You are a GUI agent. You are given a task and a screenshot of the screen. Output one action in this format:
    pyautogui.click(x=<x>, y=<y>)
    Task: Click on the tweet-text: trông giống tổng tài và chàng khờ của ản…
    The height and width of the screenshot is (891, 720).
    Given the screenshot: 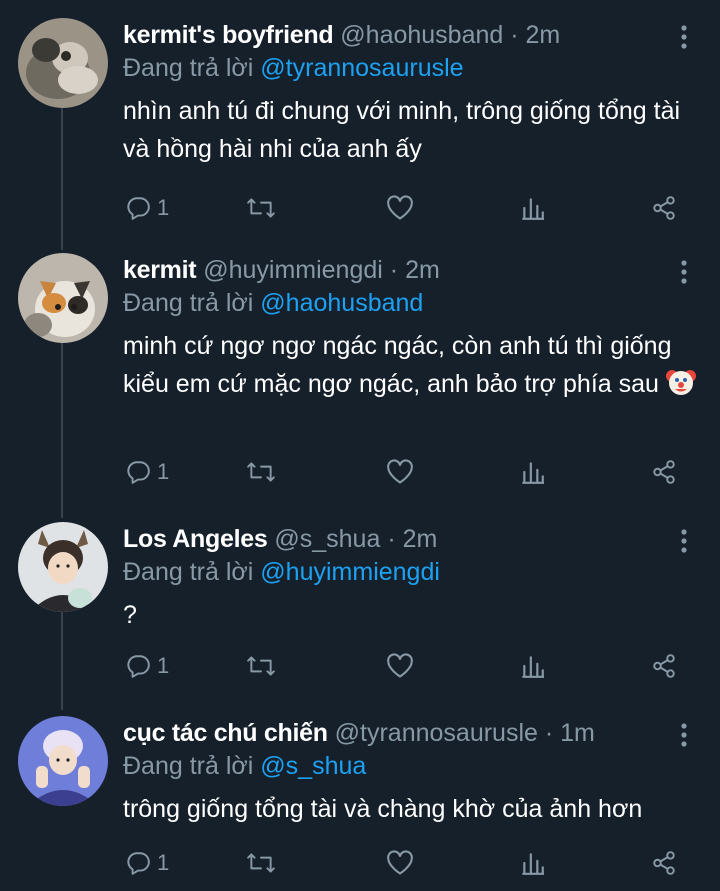 What is the action you would take?
    pyautogui.click(x=383, y=809)
    